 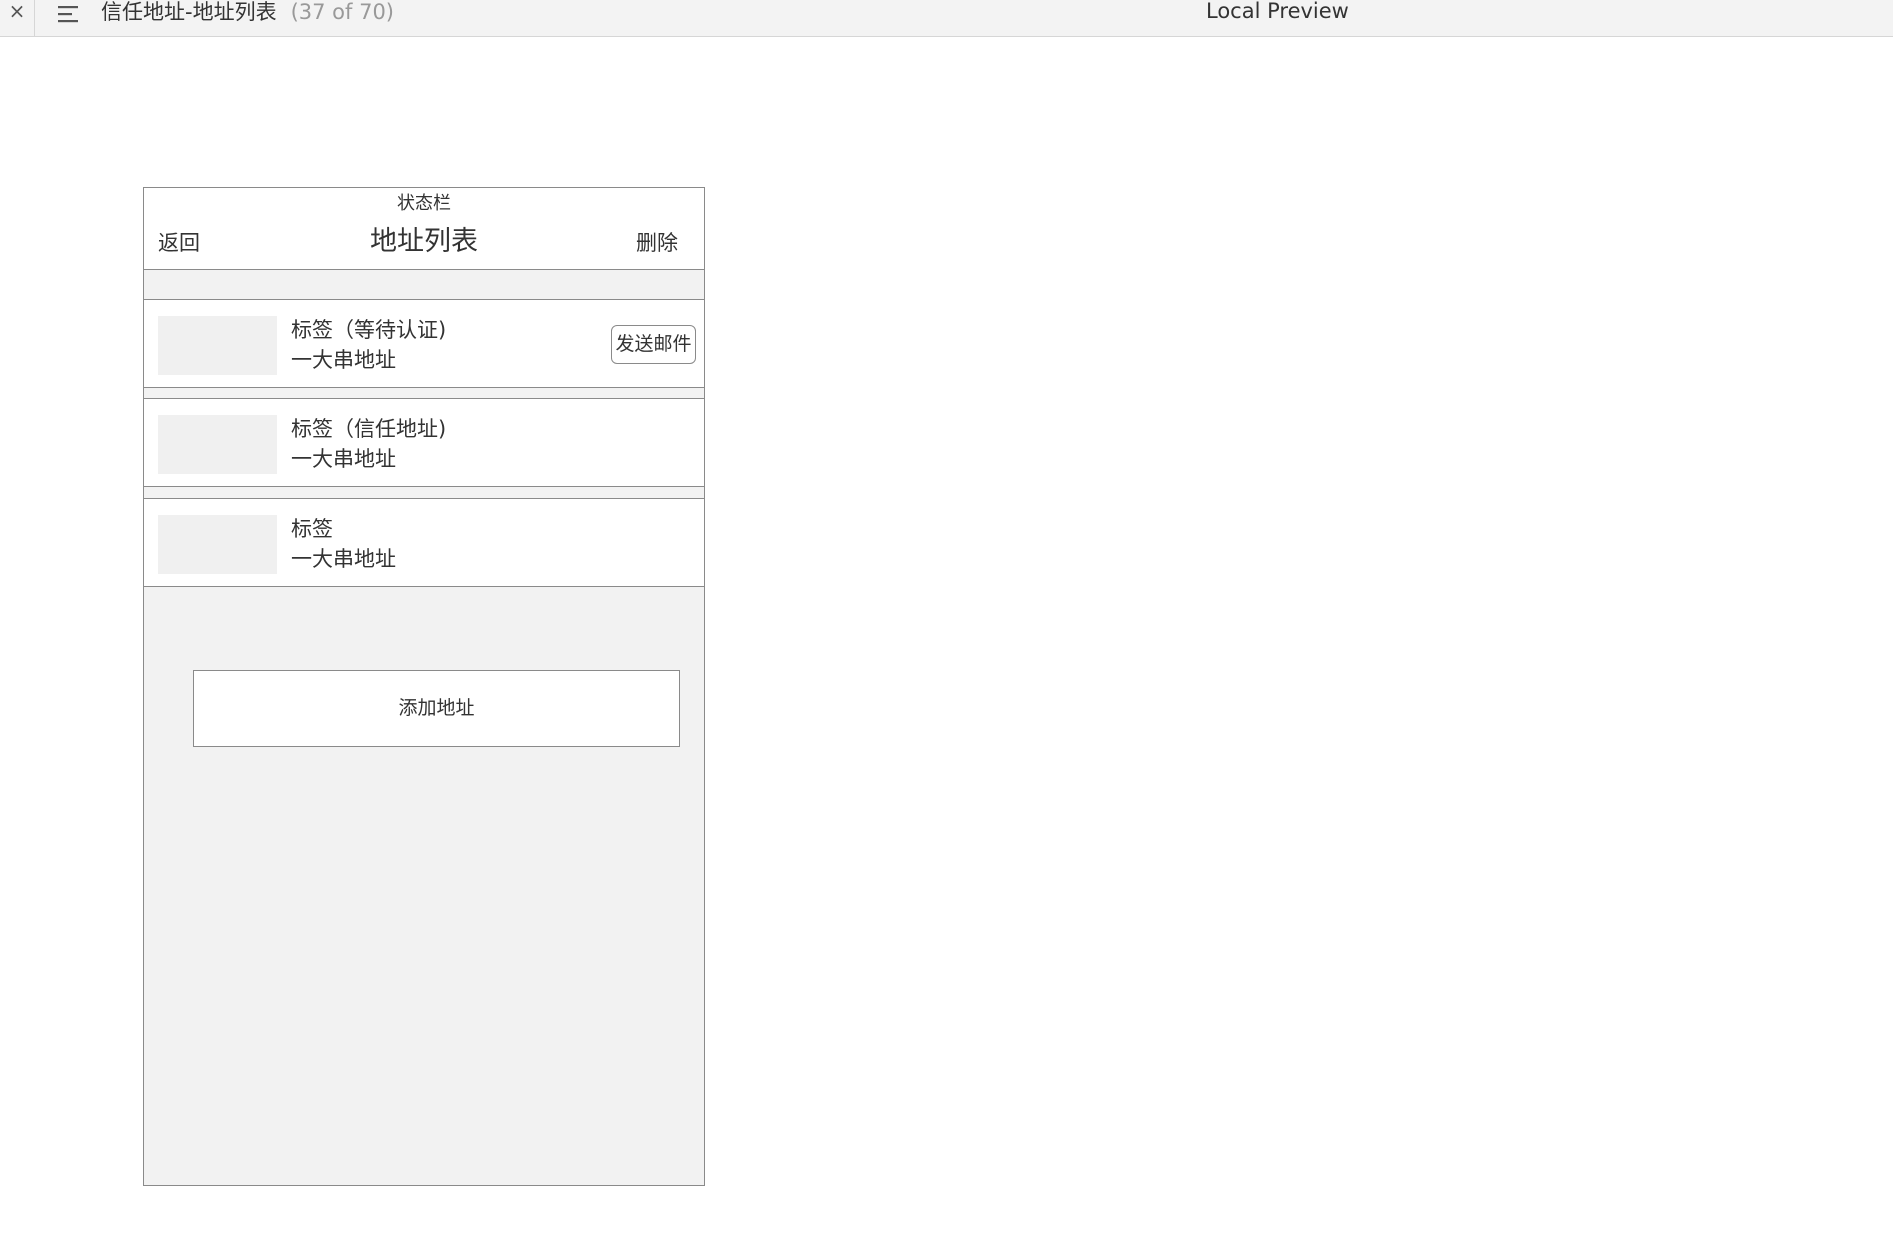 I want to click on top-toolbar: × 信任地址-地址列表 (37 of 70) Local Preview, so click(x=946, y=18).